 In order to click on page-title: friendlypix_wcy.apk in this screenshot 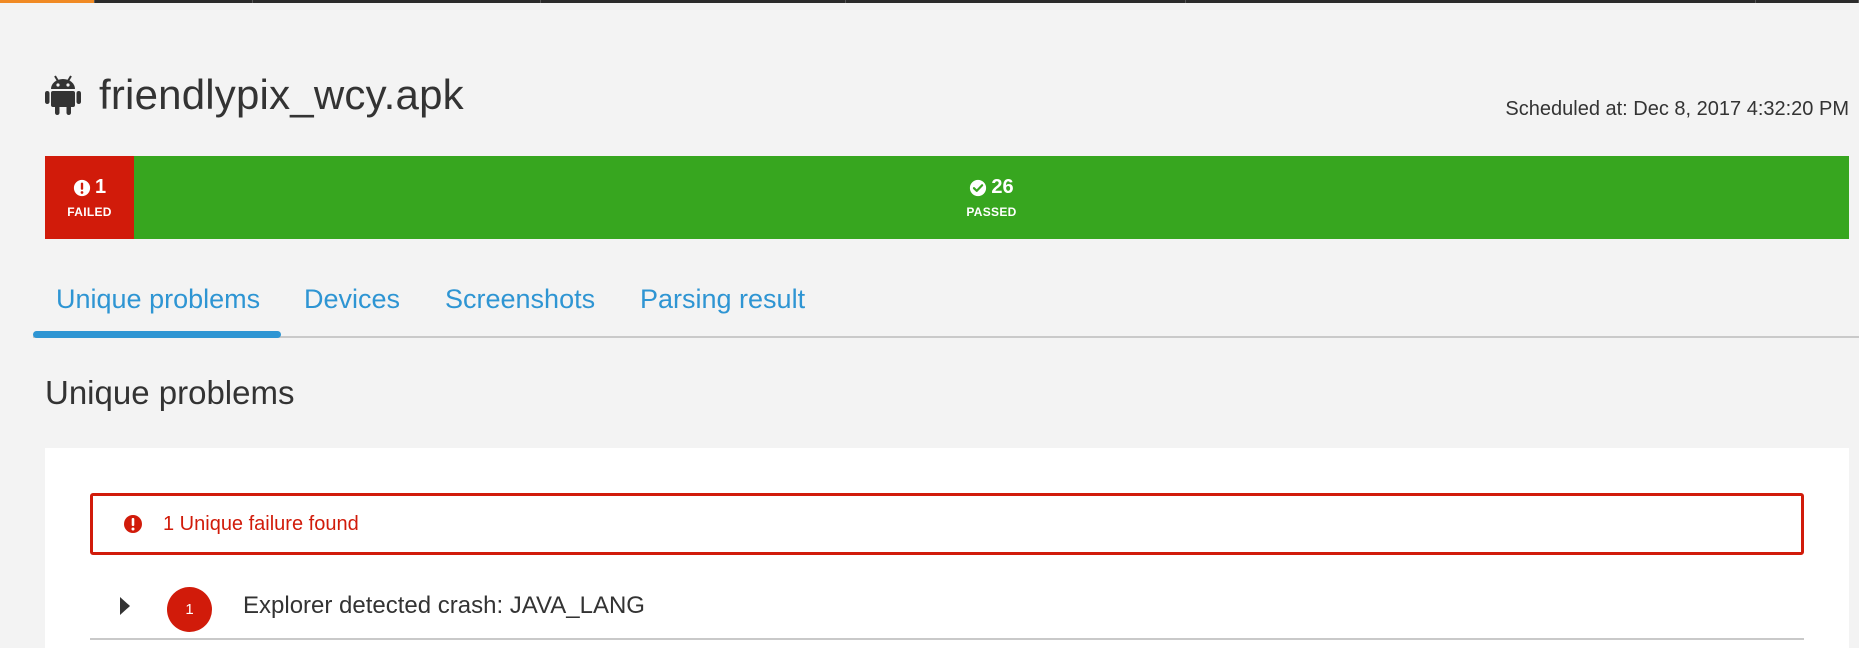, I will do `click(281, 94)`.